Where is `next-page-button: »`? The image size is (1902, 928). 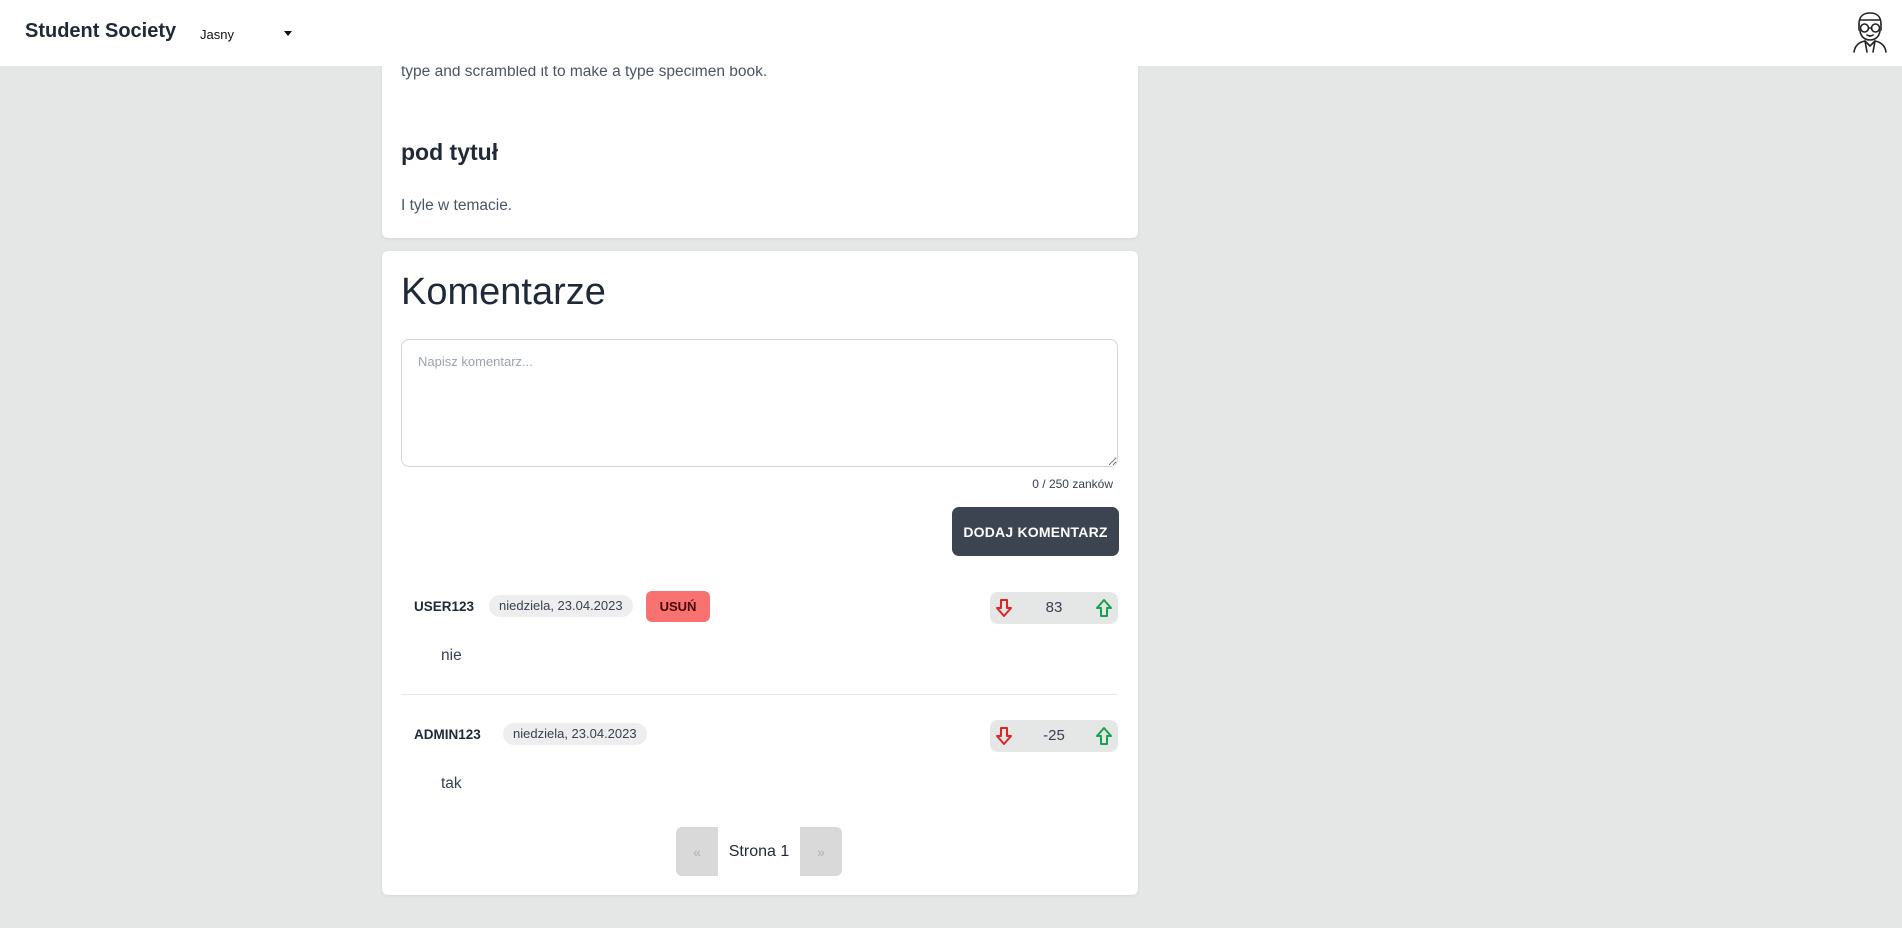 next-page-button: » is located at coordinates (821, 851).